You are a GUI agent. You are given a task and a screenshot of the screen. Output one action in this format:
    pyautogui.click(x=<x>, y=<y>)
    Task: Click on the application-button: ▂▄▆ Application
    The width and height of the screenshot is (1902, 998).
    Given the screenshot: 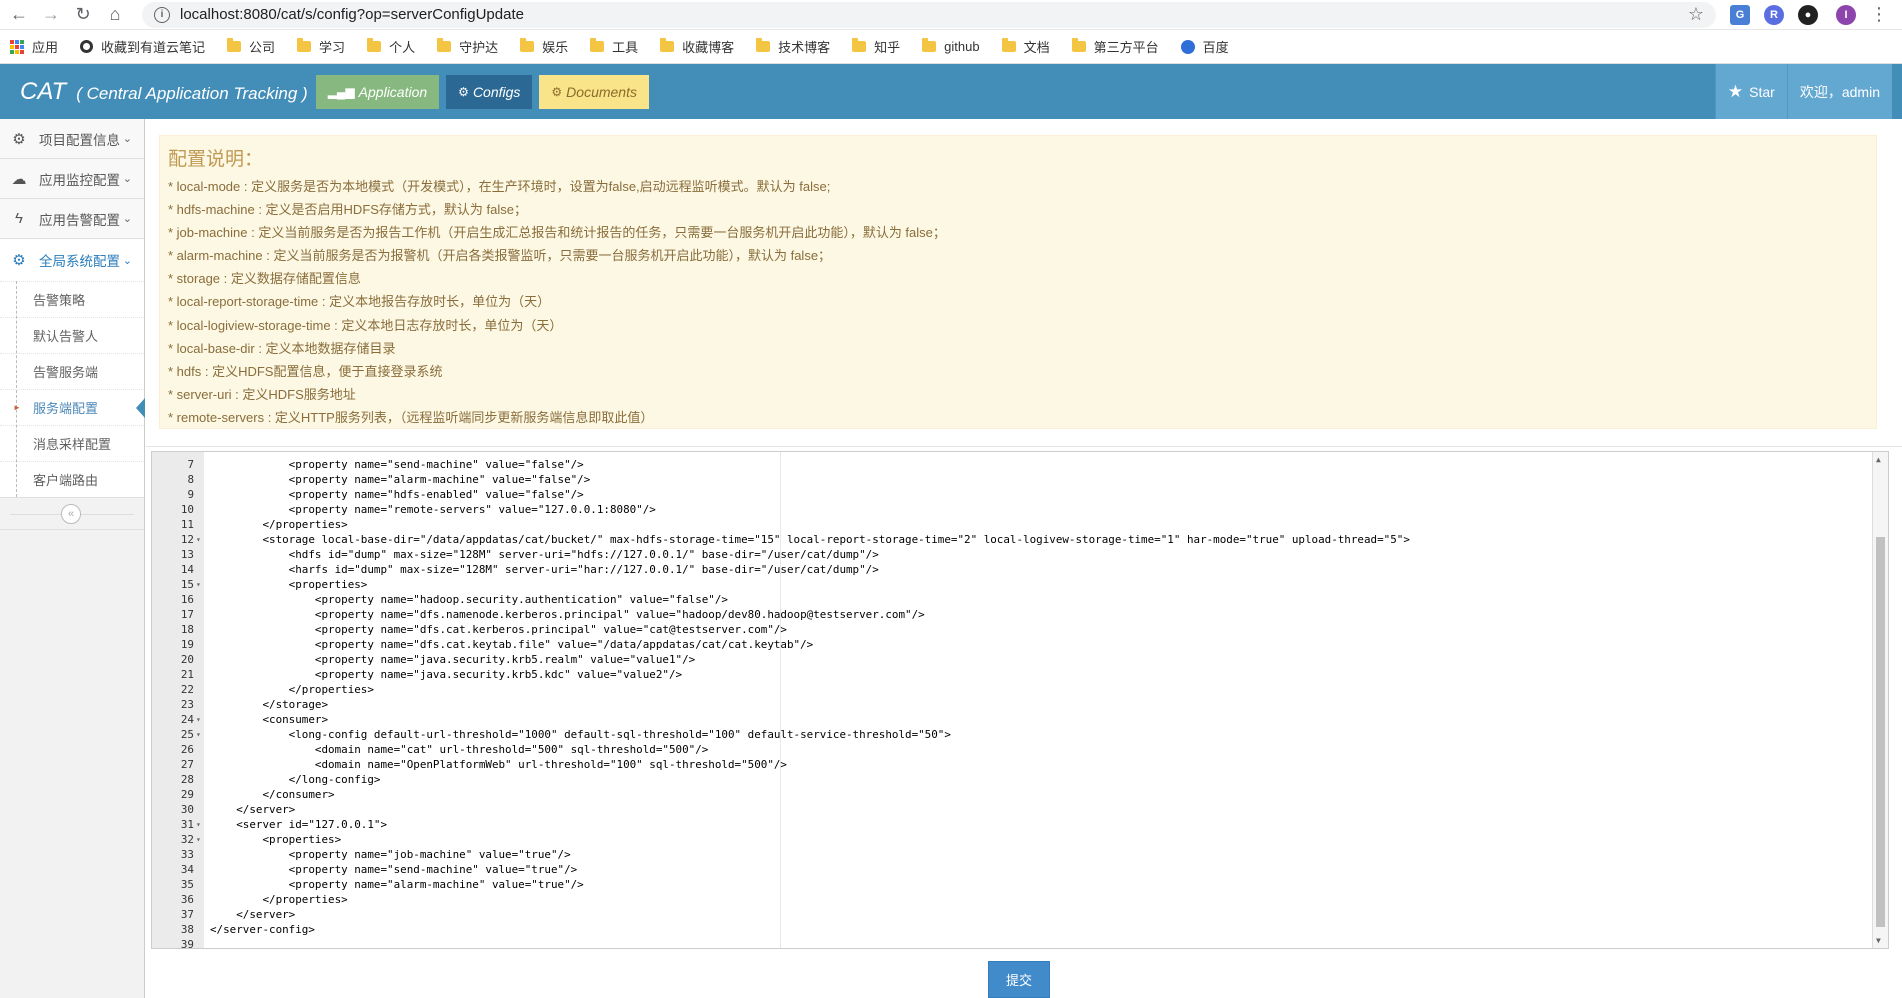 What is the action you would take?
    pyautogui.click(x=377, y=91)
    